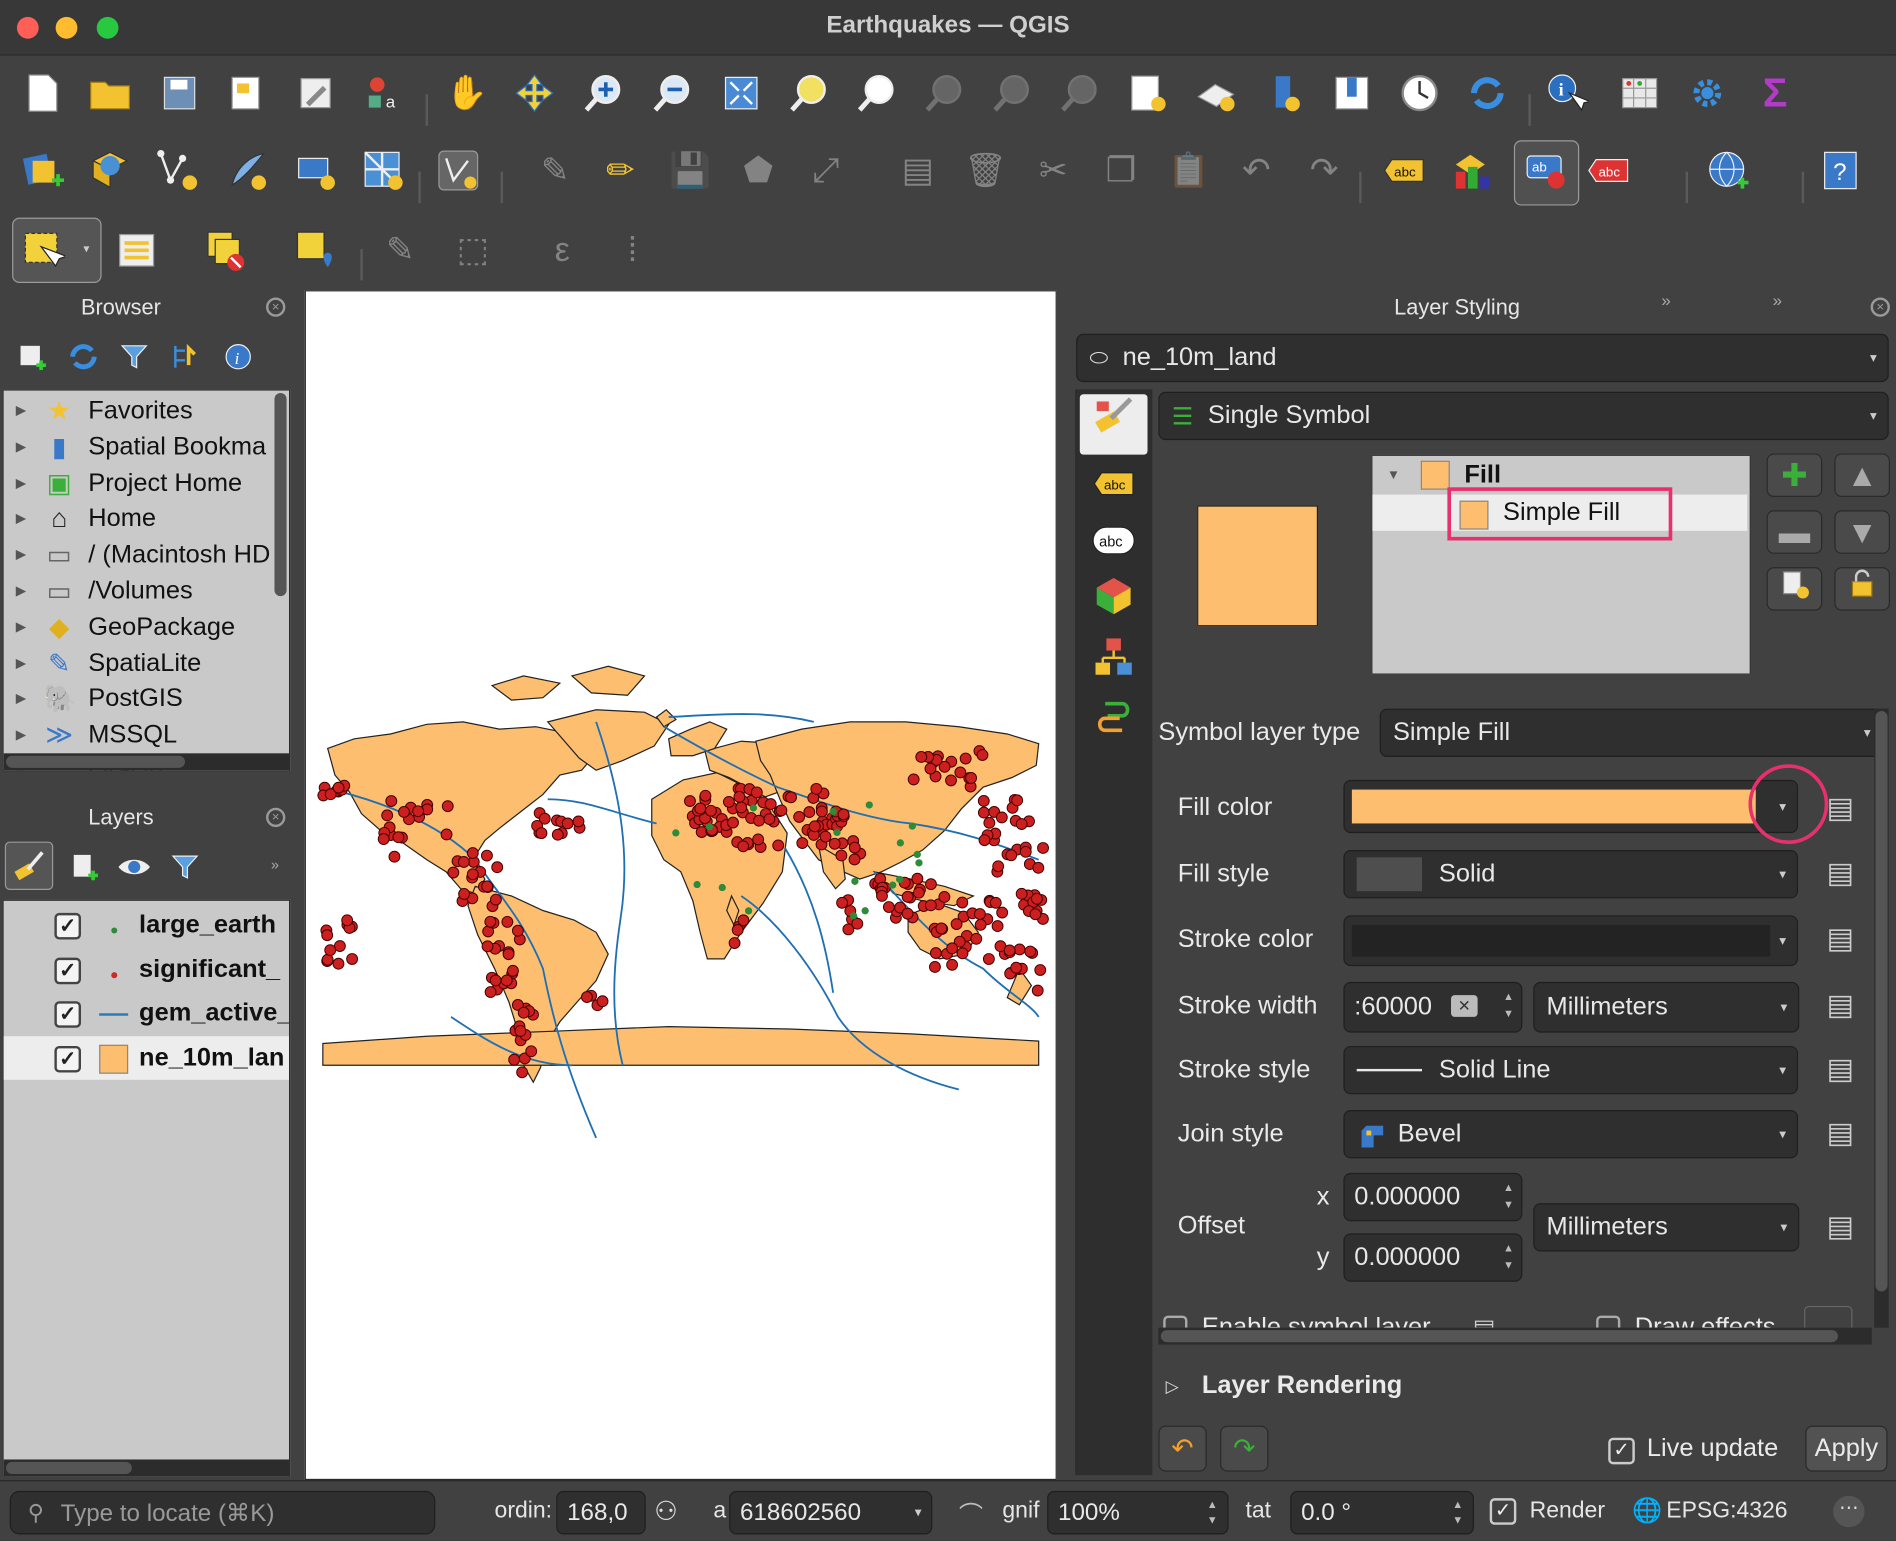 This screenshot has width=1896, height=1541. Describe the element at coordinates (1284, 93) in the screenshot. I see `new-bookmark-icon` at that location.